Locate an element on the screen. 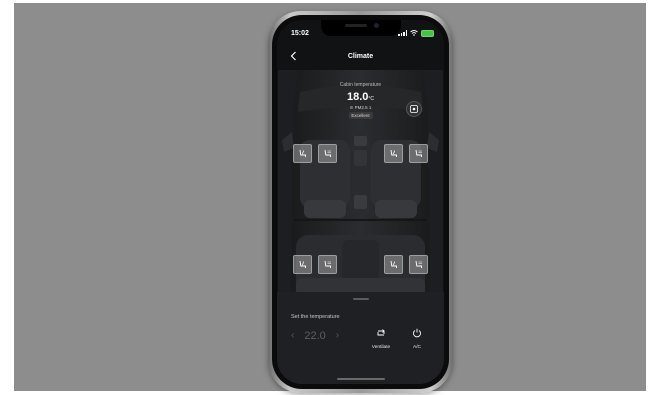  rear-right-seat-vent-button is located at coordinates (418, 264).